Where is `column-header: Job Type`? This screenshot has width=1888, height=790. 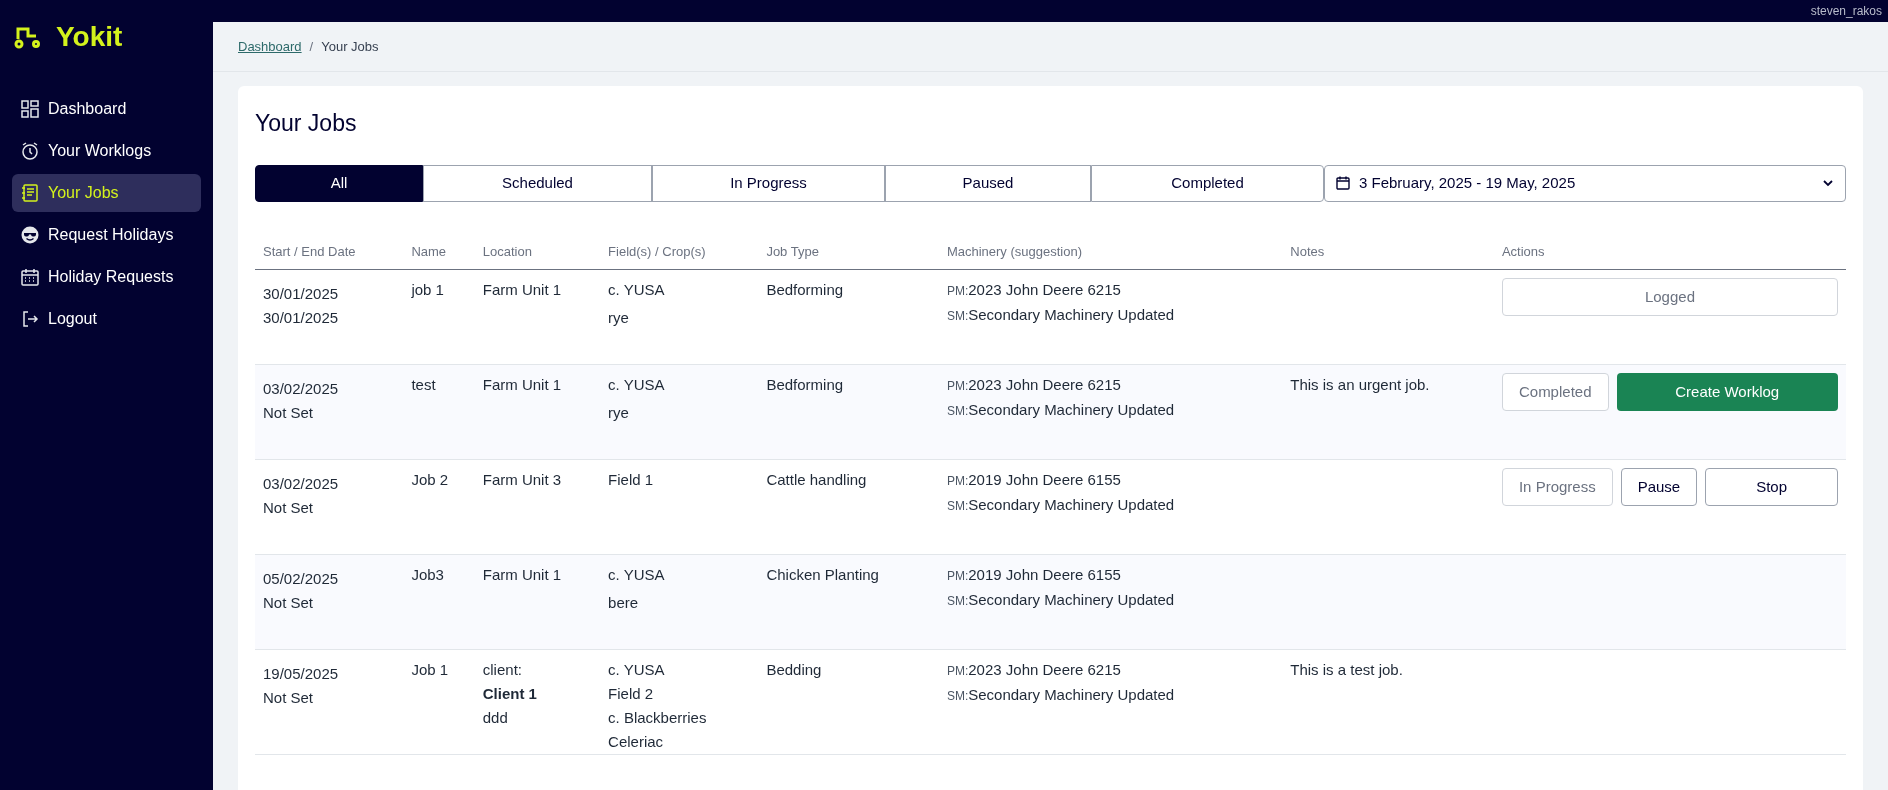
column-header: Job Type is located at coordinates (848, 255).